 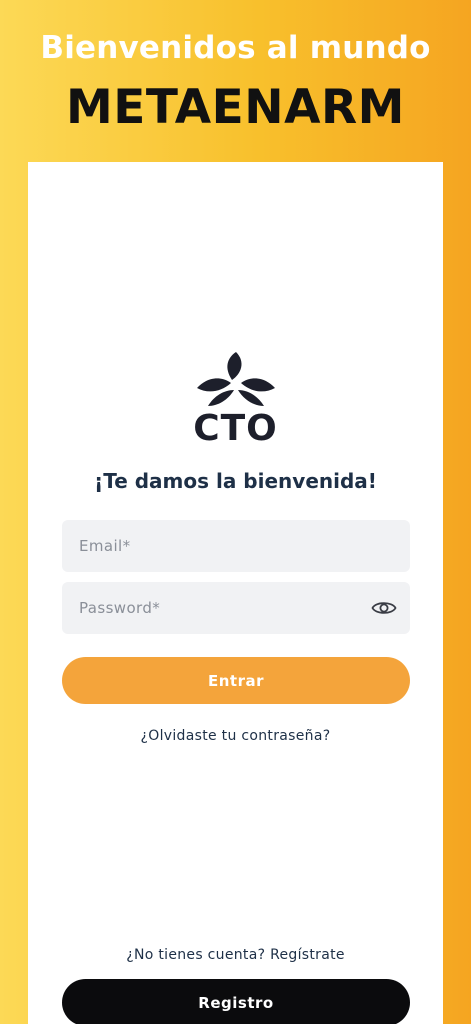 What do you see at coordinates (236, 680) in the screenshot?
I see `login-button: Entrar` at bounding box center [236, 680].